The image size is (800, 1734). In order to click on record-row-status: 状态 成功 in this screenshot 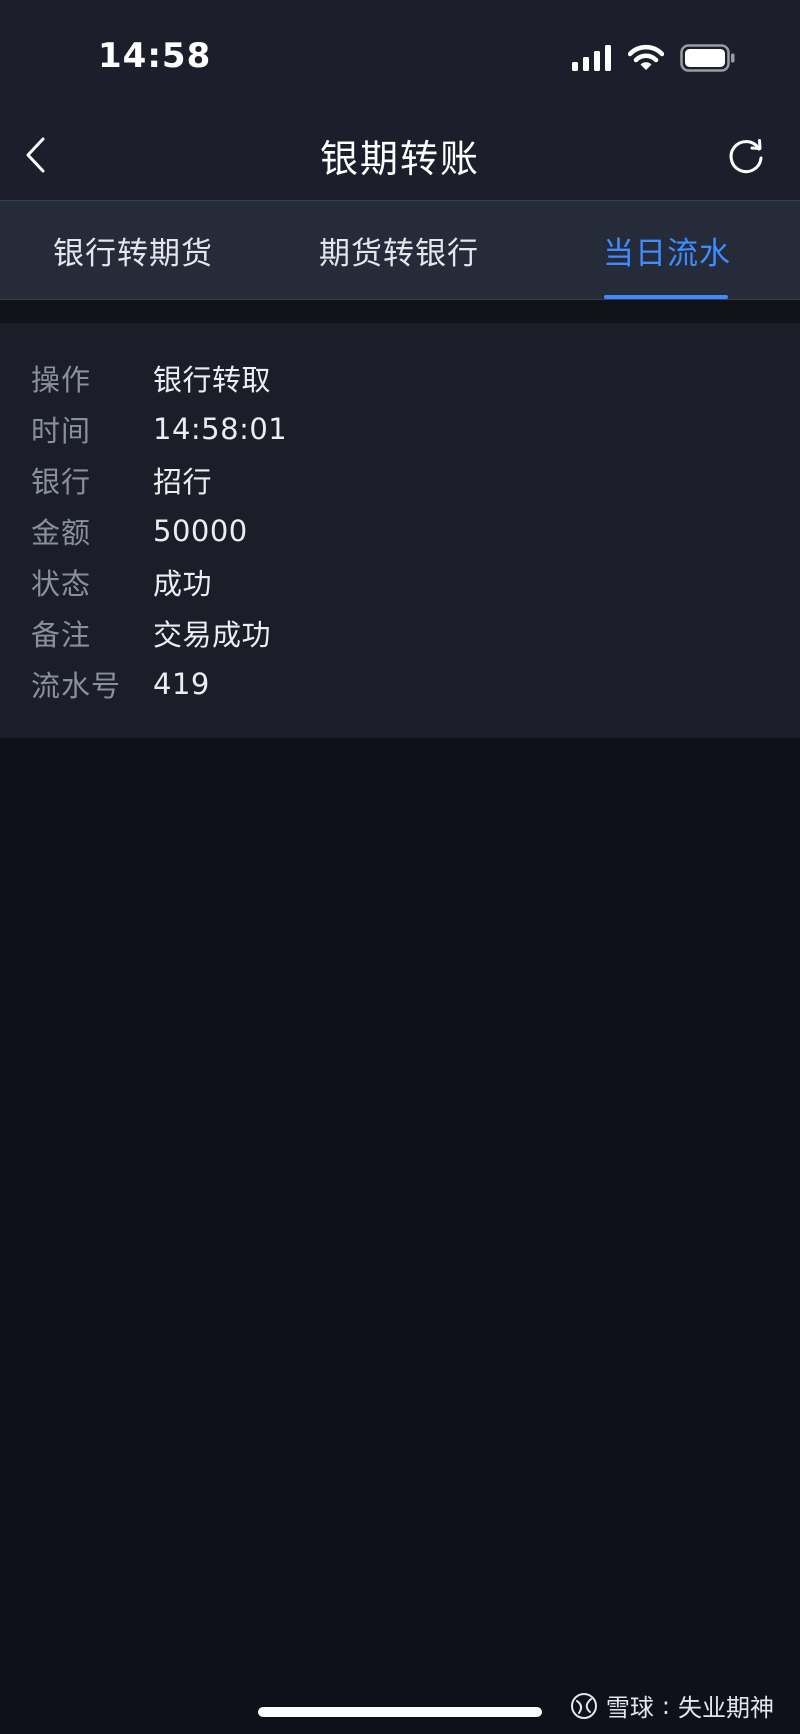, I will do `click(121, 582)`.